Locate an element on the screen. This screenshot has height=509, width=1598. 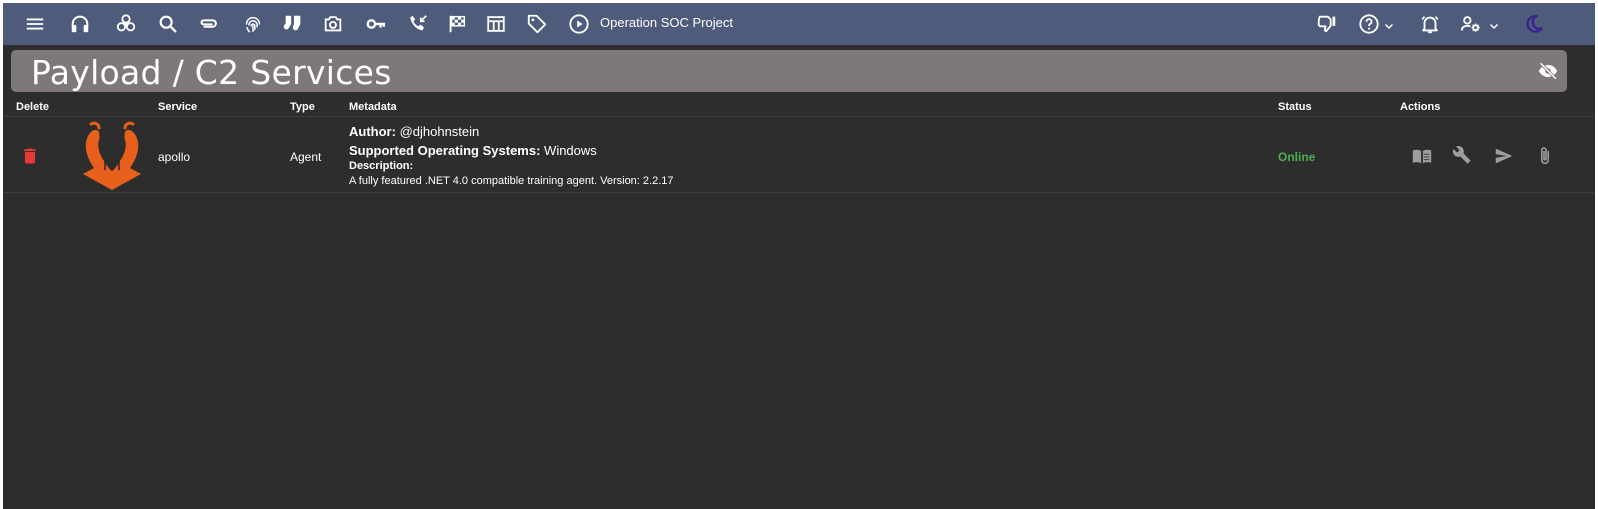
description-label: Description: is located at coordinates (381, 166).